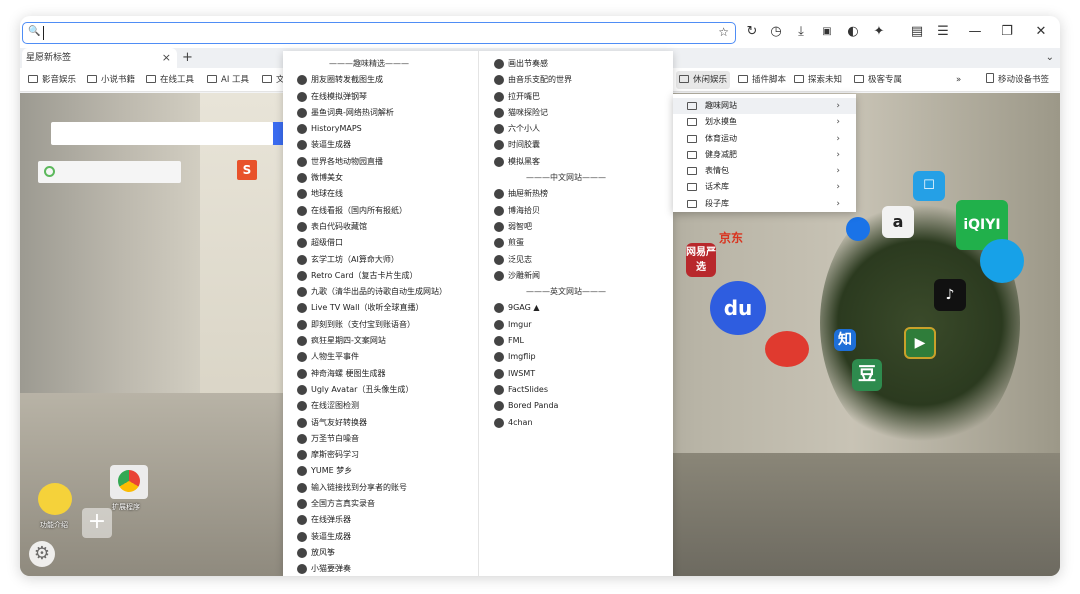  I want to click on menu-item: 超级借口, so click(387, 243).